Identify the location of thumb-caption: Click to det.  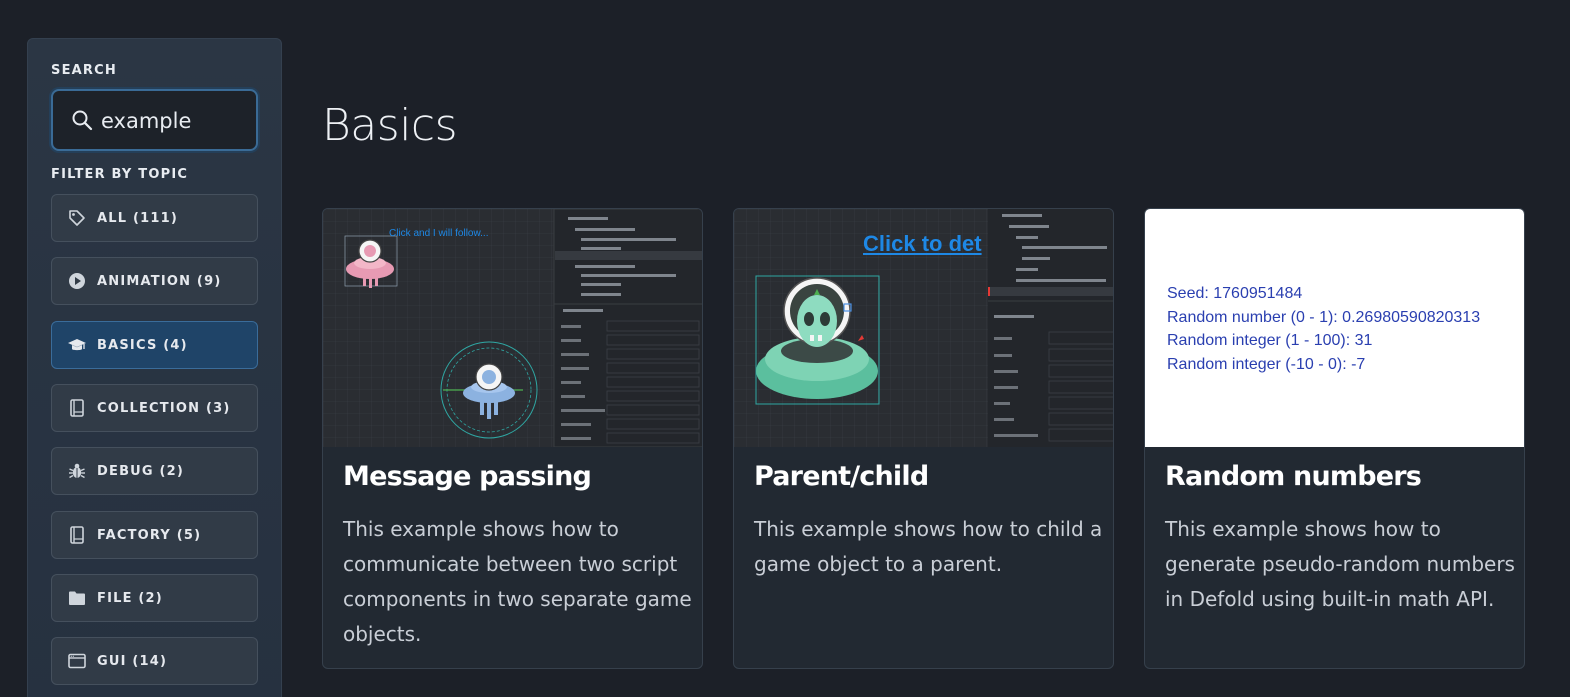
(922, 243).